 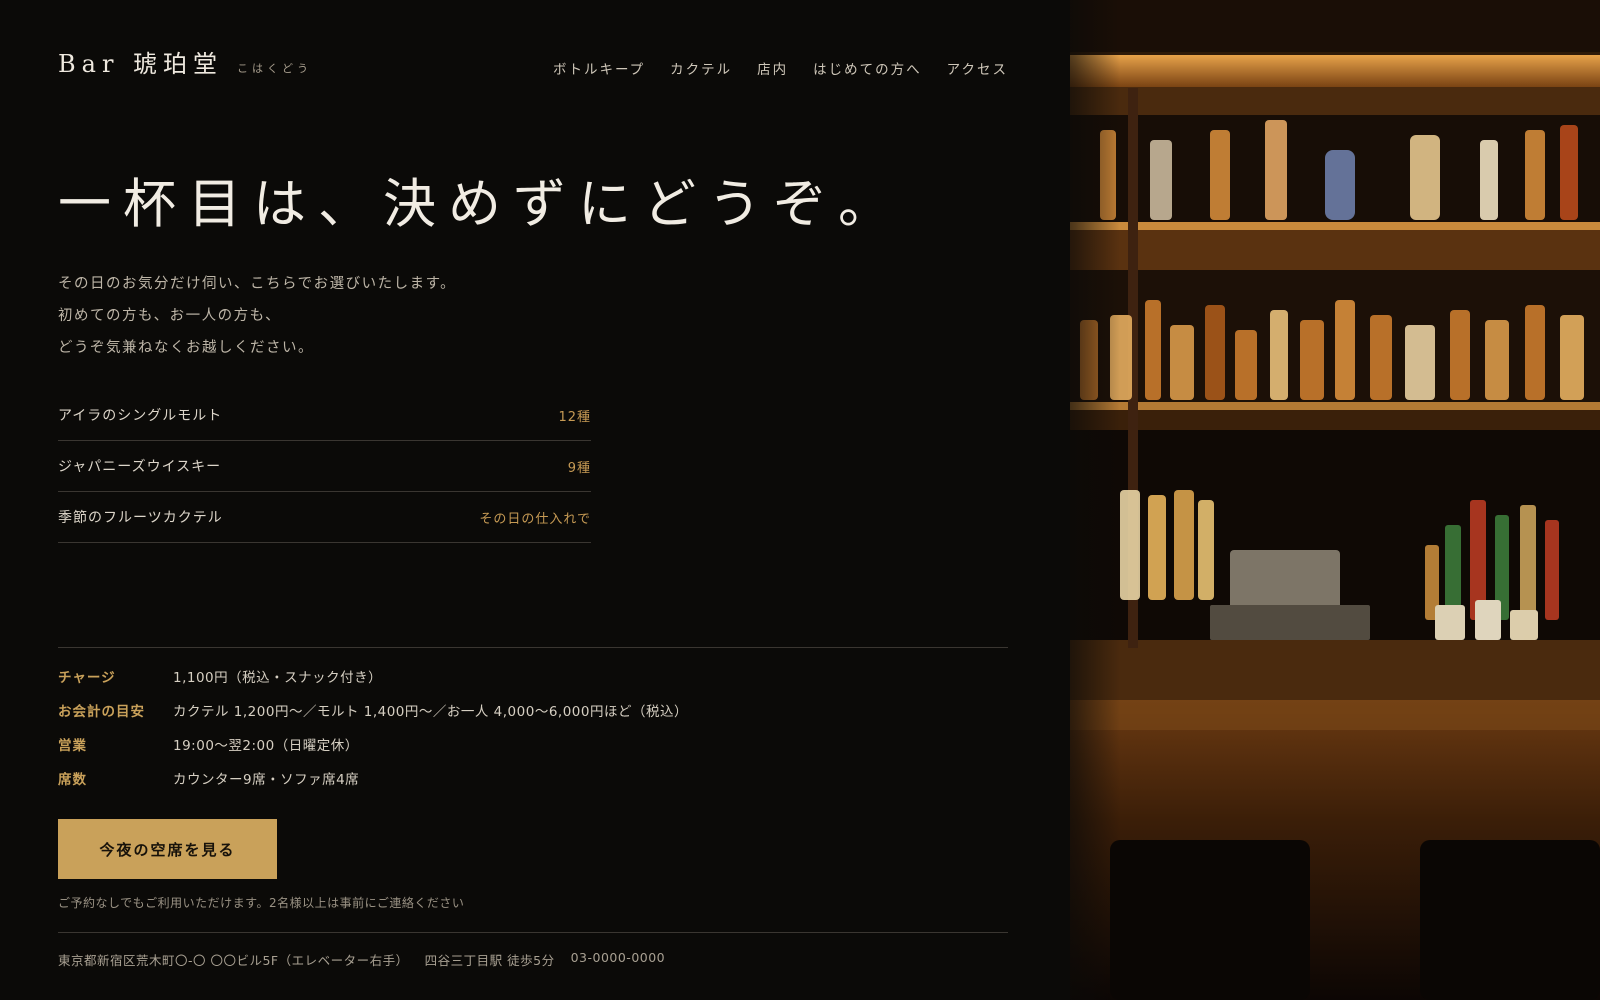 What do you see at coordinates (701, 68) in the screenshot?
I see `nav-cocktail: カクテル` at bounding box center [701, 68].